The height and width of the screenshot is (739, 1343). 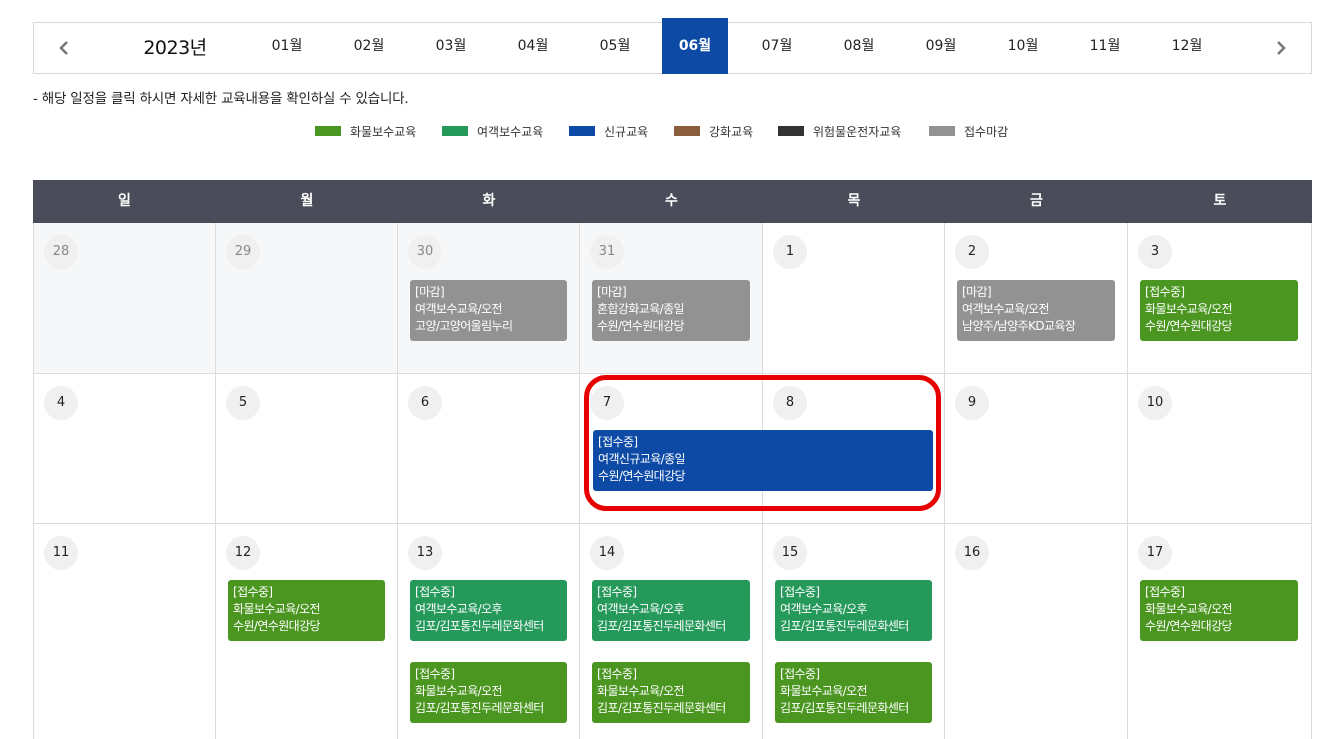 What do you see at coordinates (615, 46) in the screenshot?
I see `month-tab-05: 05월` at bounding box center [615, 46].